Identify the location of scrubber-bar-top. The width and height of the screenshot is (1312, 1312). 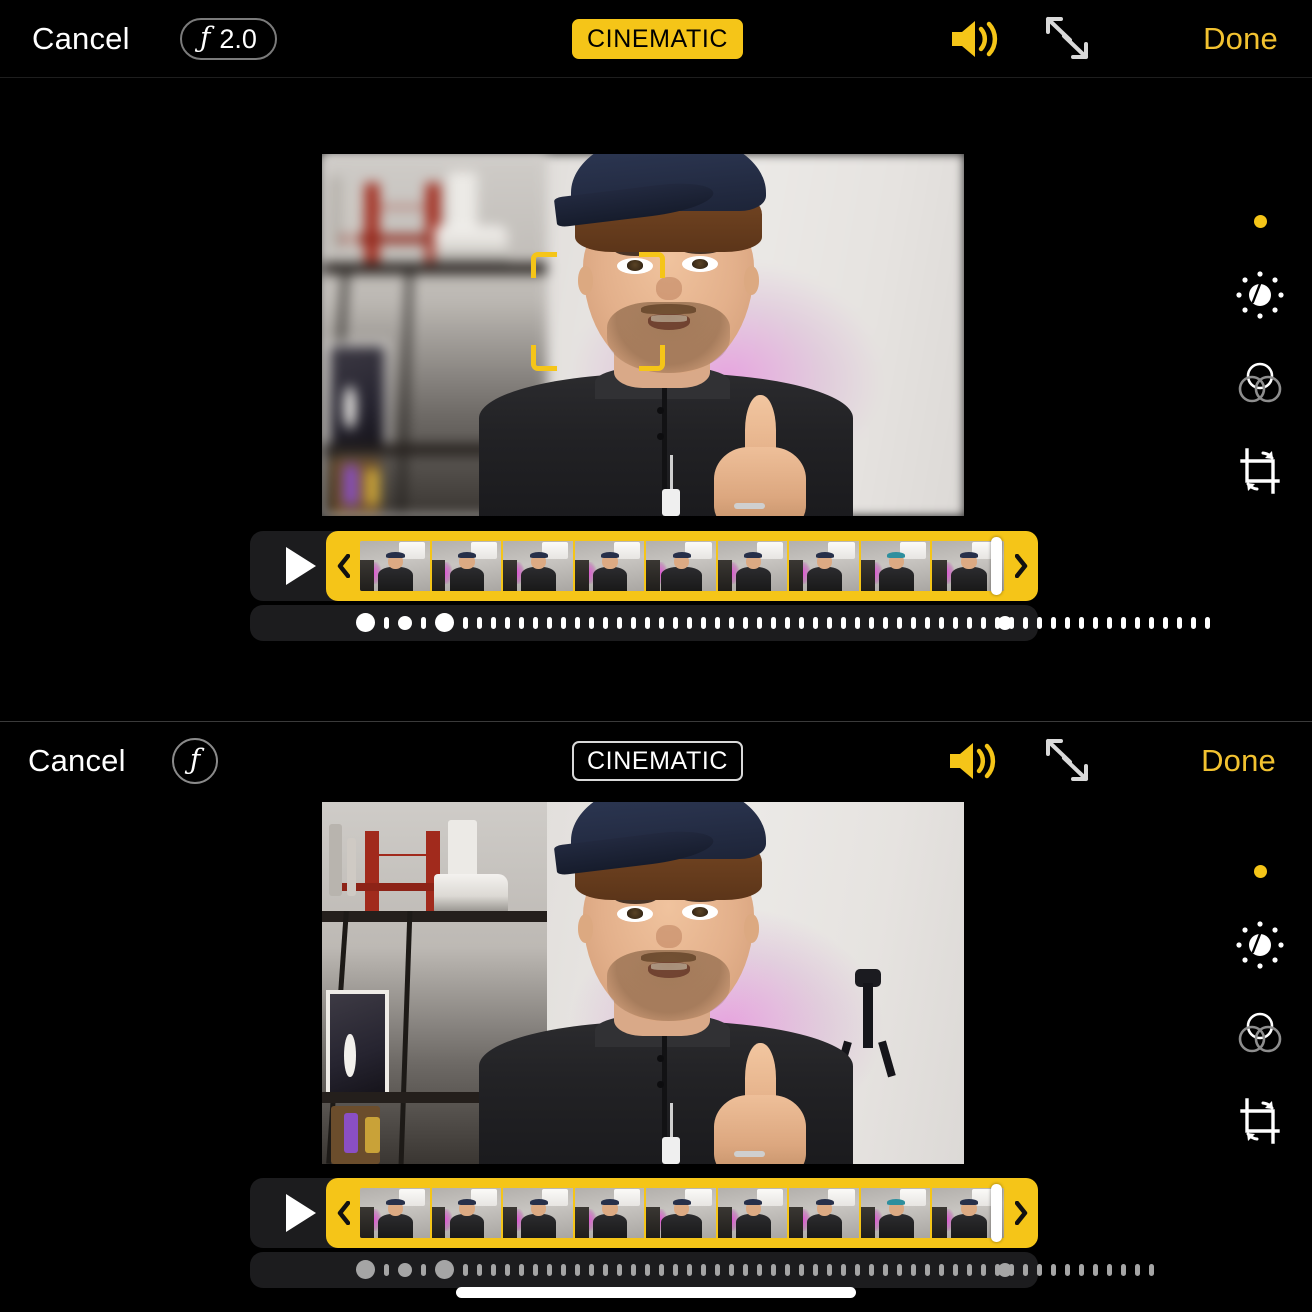
(644, 566).